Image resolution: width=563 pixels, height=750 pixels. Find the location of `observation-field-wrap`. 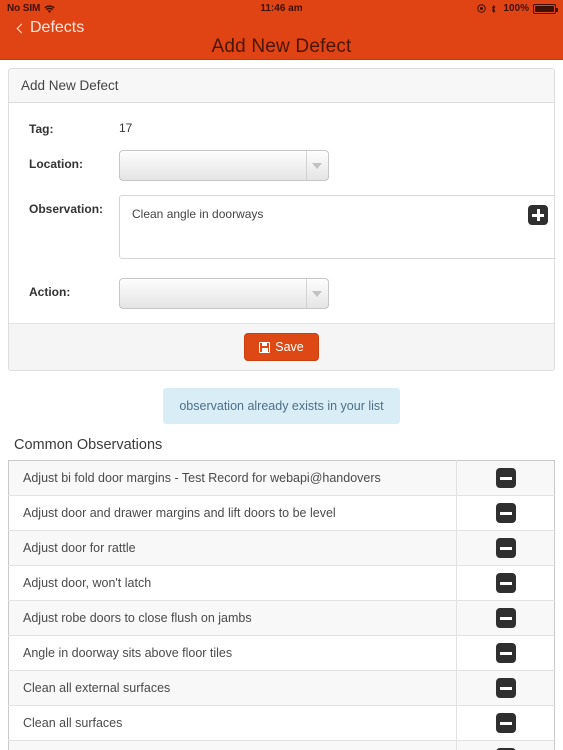

observation-field-wrap is located at coordinates (336, 229).